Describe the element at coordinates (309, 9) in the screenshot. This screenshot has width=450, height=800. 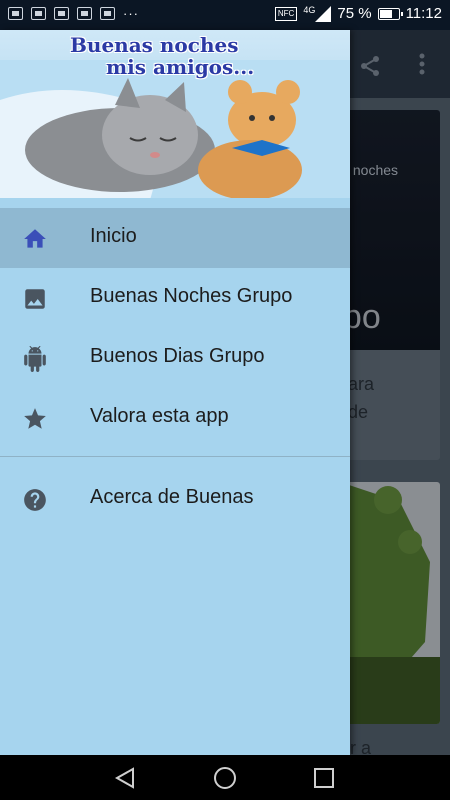
I see `network-type: 4G` at that location.